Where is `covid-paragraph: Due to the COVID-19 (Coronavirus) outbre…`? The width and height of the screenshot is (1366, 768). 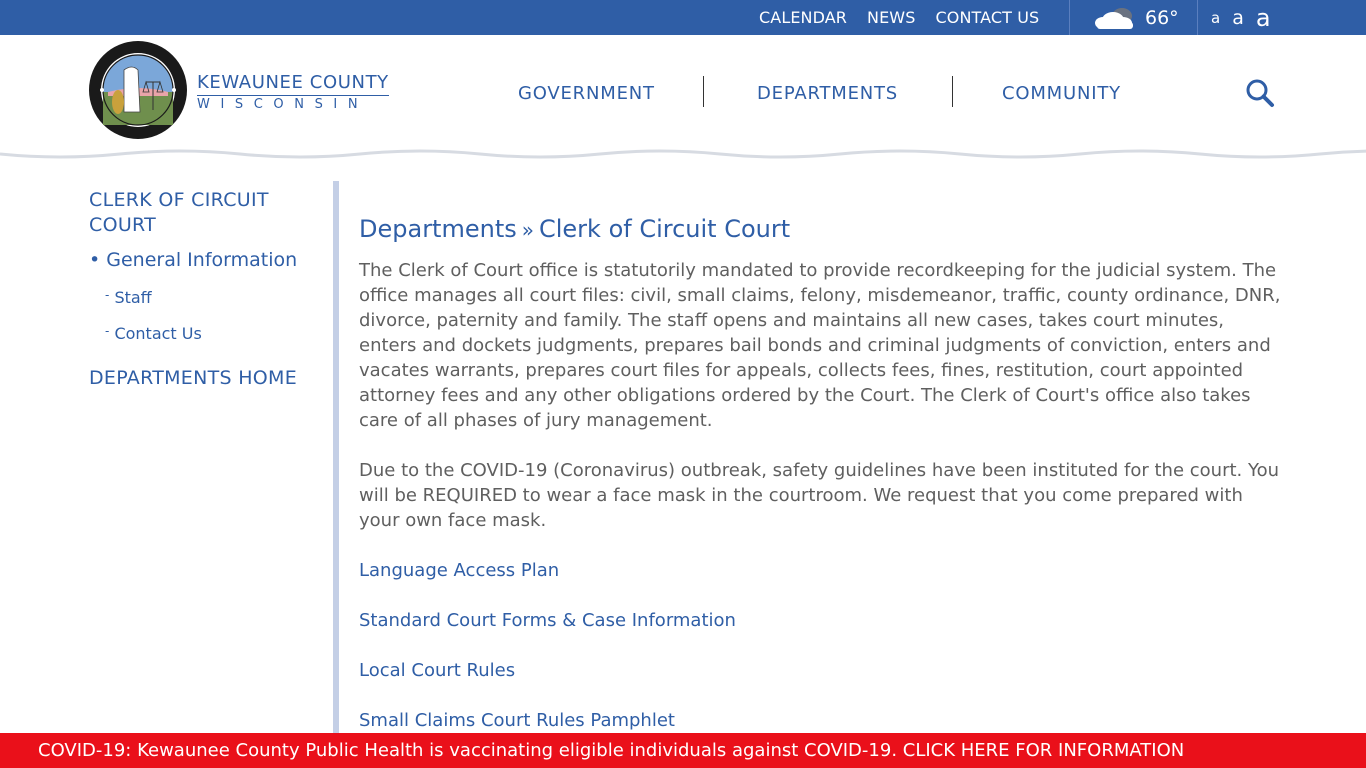
covid-paragraph: Due to the COVID-19 (Coronavirus) outbre… is located at coordinates (819, 495).